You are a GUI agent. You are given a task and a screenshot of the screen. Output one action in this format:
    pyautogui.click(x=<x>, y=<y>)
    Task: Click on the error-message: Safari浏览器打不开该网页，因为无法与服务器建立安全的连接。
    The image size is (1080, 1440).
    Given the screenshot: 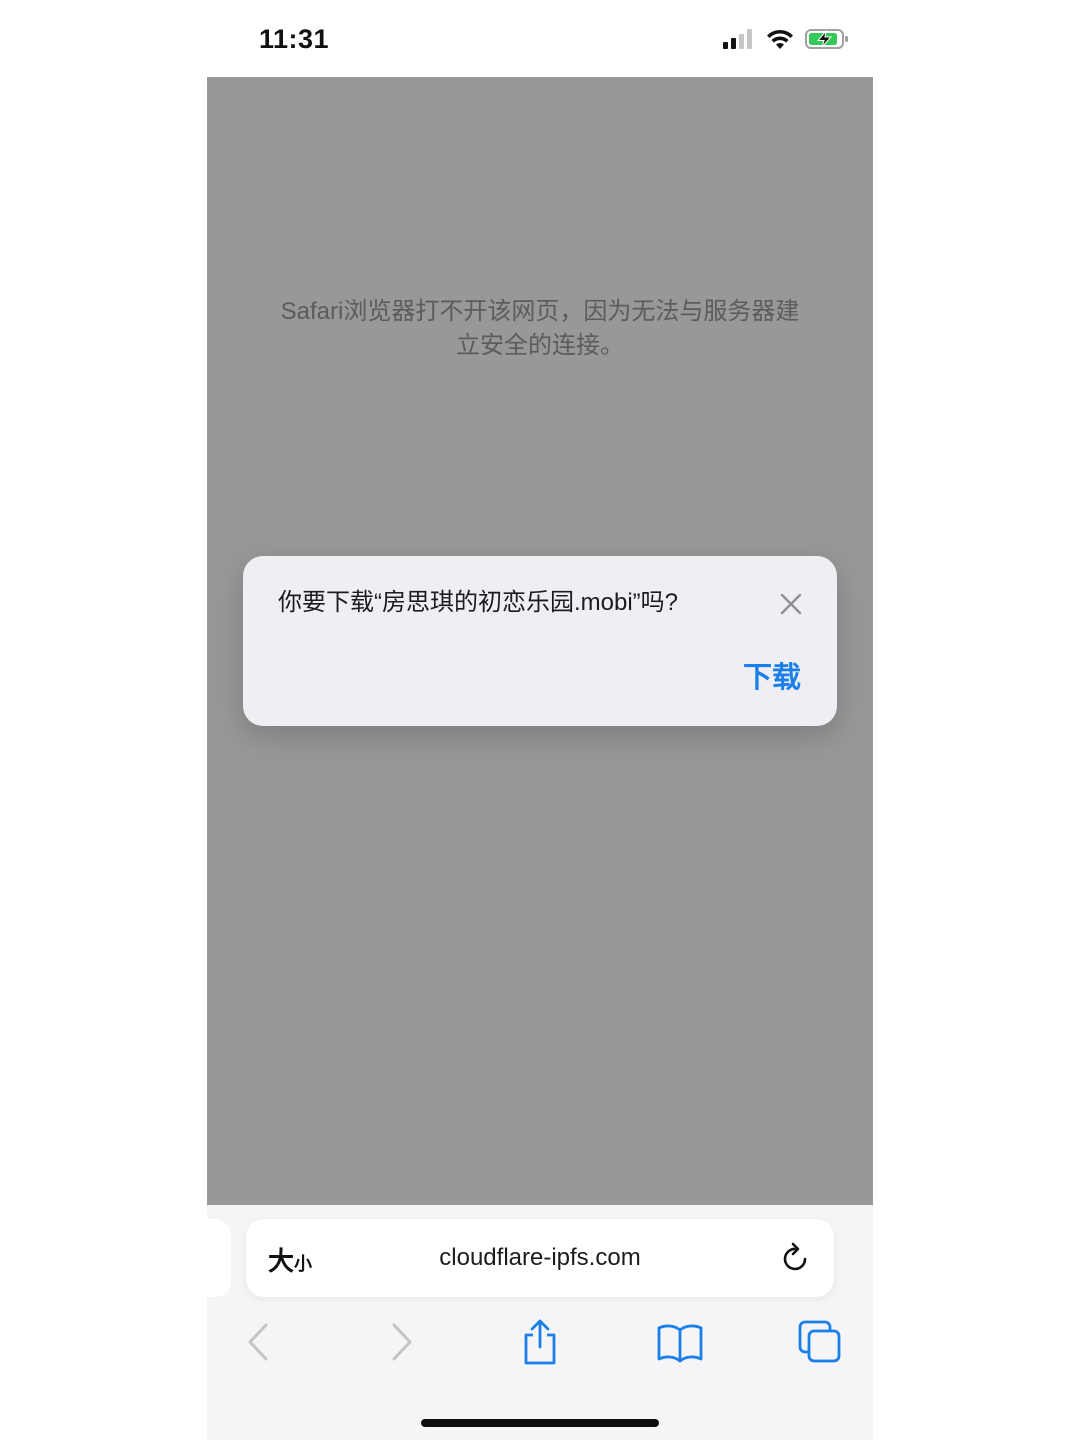 What is the action you would take?
    pyautogui.click(x=540, y=328)
    